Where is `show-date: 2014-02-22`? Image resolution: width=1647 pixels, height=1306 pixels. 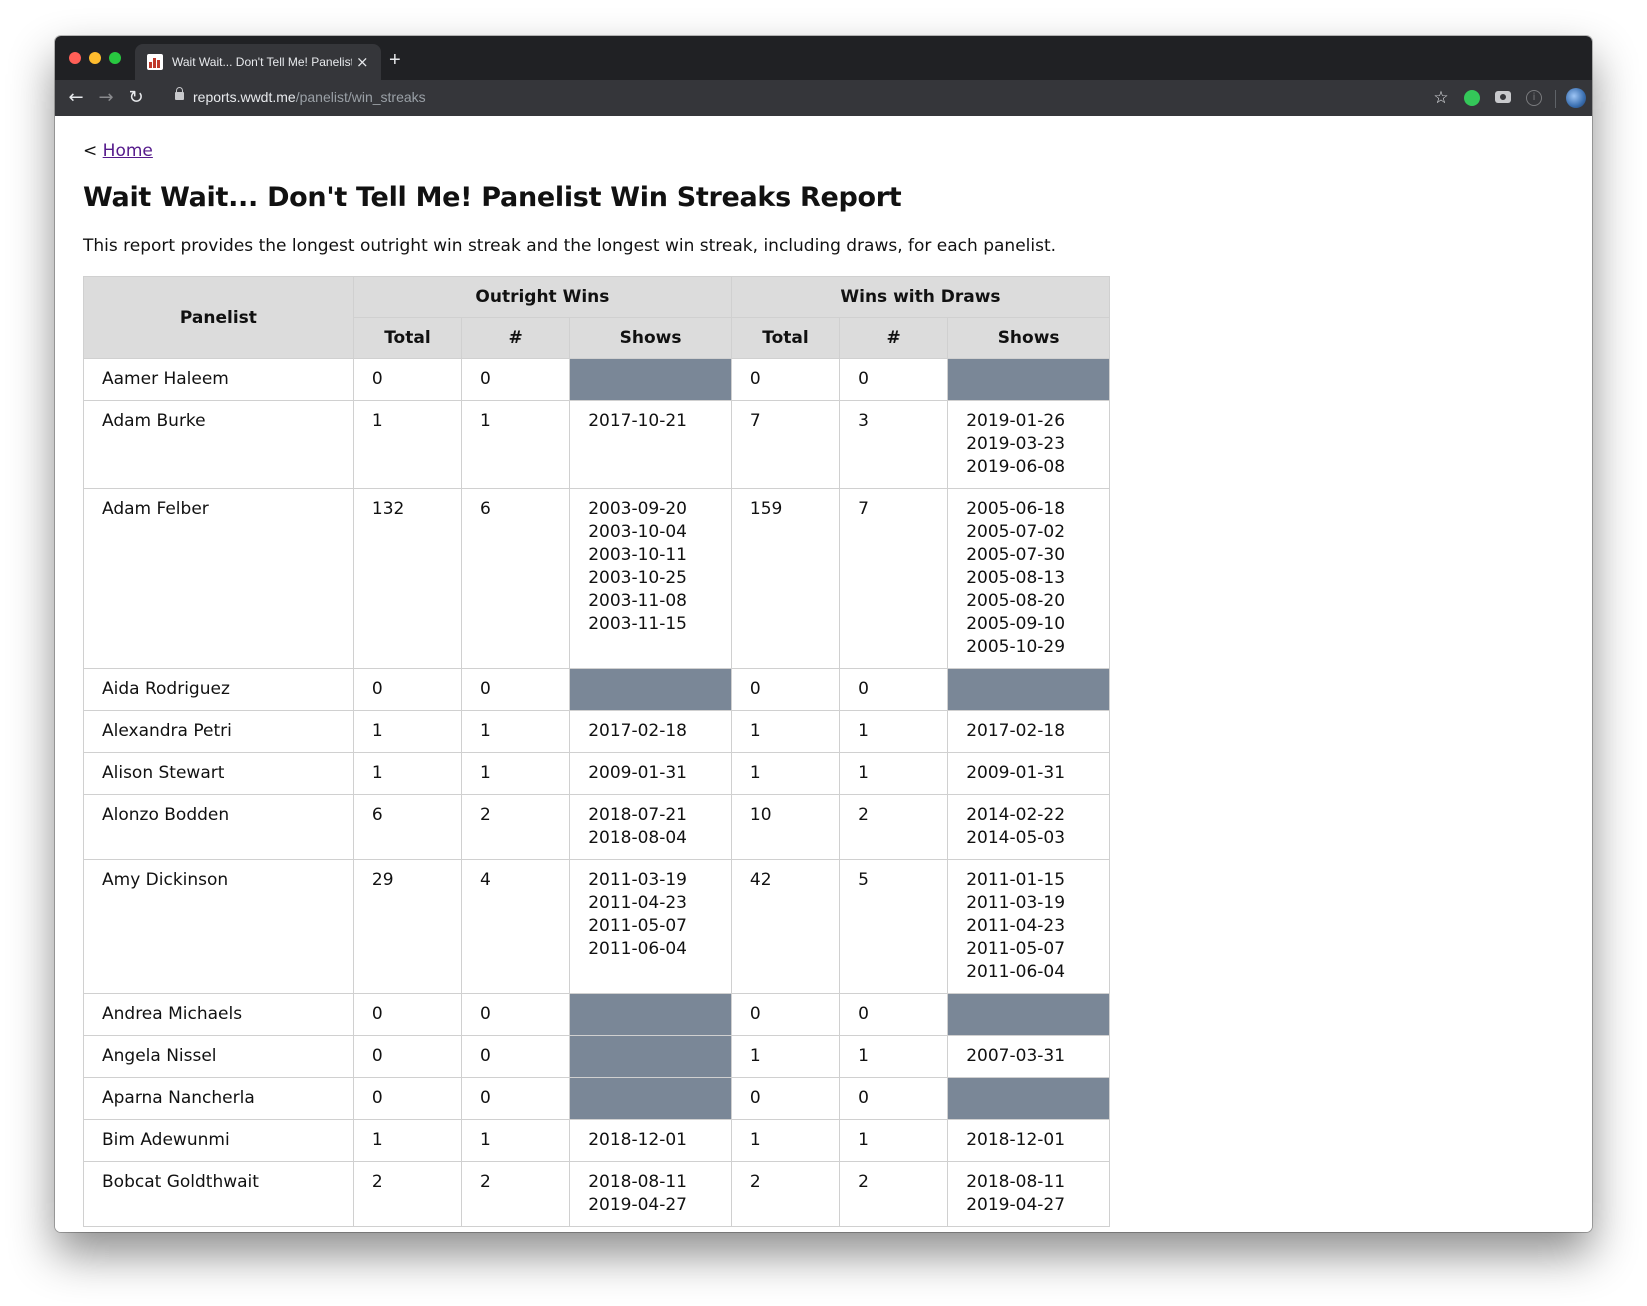
show-date: 2014-02-22 is located at coordinates (1016, 815).